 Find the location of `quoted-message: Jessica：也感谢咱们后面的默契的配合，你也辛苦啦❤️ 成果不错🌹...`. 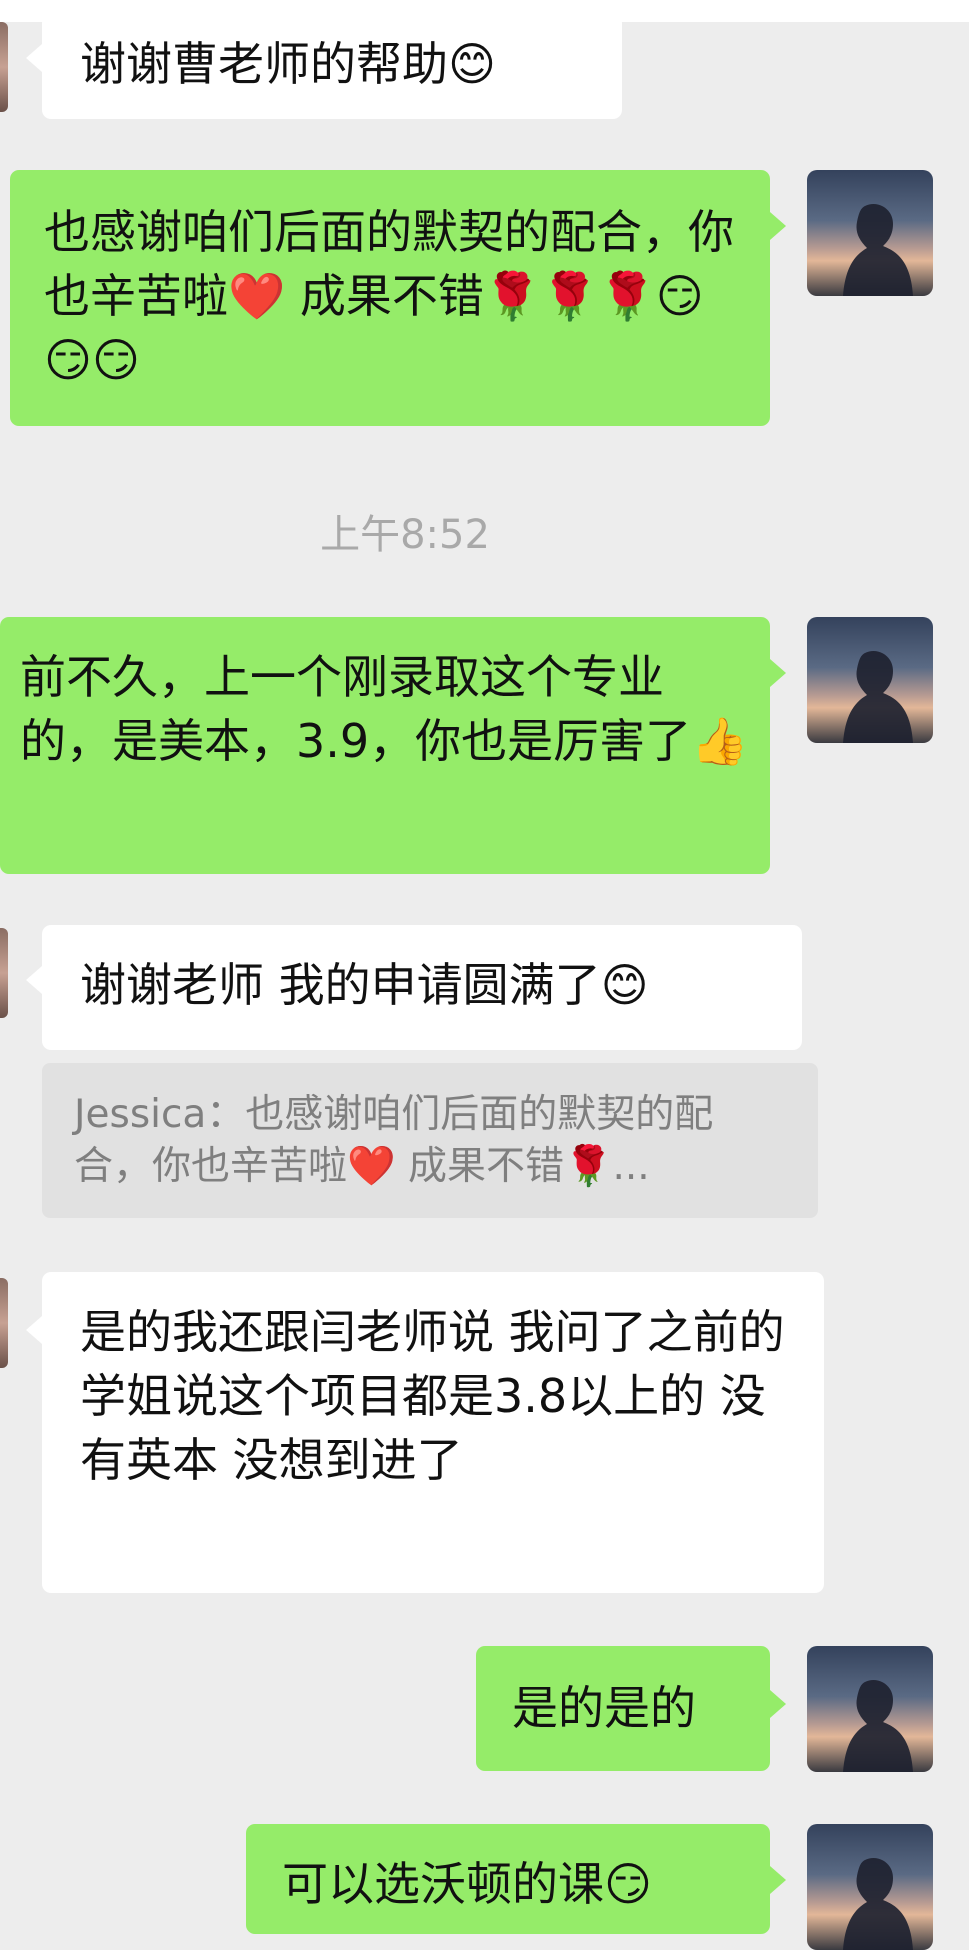

quoted-message: Jessica：也感谢咱们后面的默契的配合，你也辛苦啦❤️ 成果不错🌹... is located at coordinates (430, 1140).